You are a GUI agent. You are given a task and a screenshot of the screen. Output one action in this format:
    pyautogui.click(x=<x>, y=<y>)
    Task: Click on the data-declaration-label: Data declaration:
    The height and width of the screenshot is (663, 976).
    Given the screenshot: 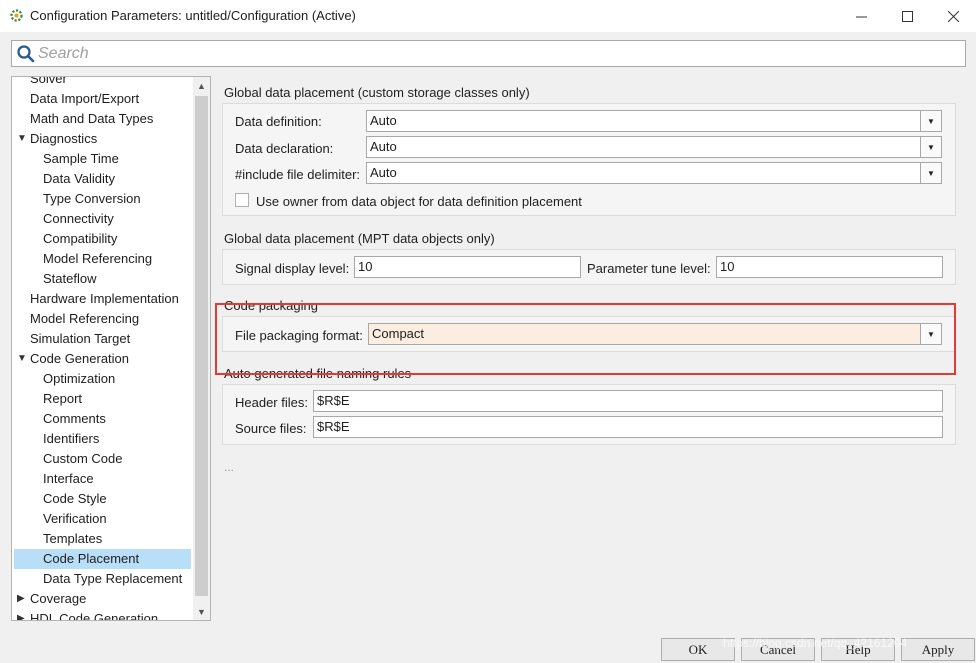 What is the action you would take?
    pyautogui.click(x=284, y=148)
    